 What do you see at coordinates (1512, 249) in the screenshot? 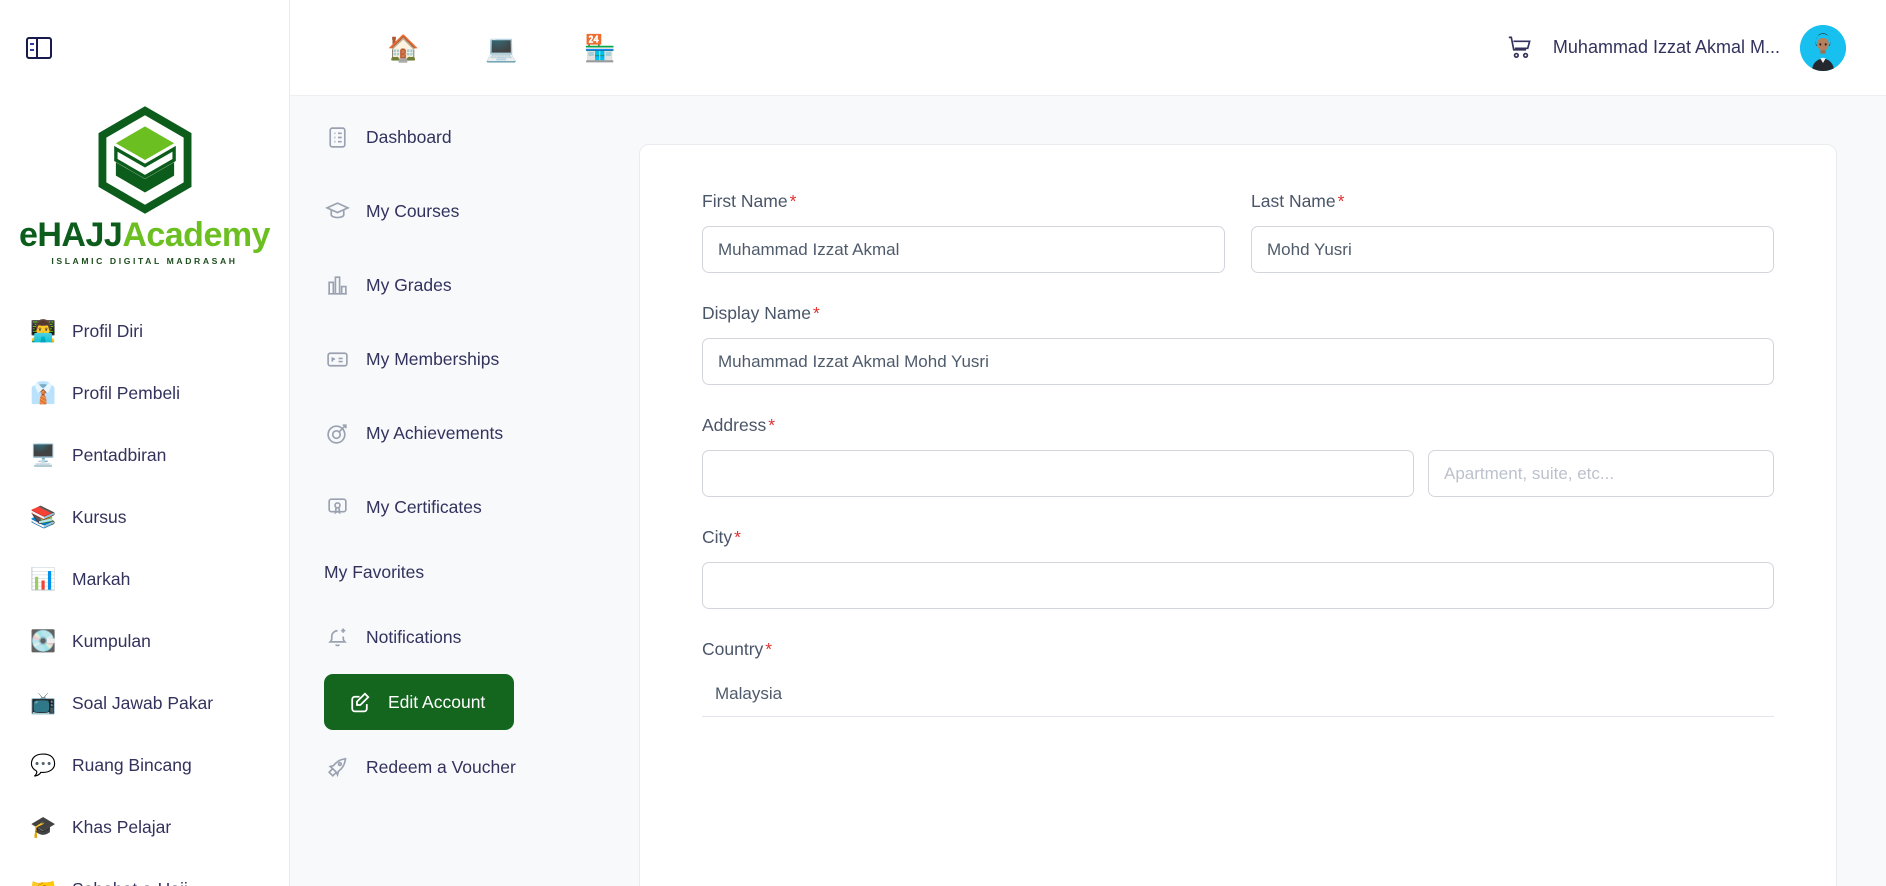
I see `last-name-input` at bounding box center [1512, 249].